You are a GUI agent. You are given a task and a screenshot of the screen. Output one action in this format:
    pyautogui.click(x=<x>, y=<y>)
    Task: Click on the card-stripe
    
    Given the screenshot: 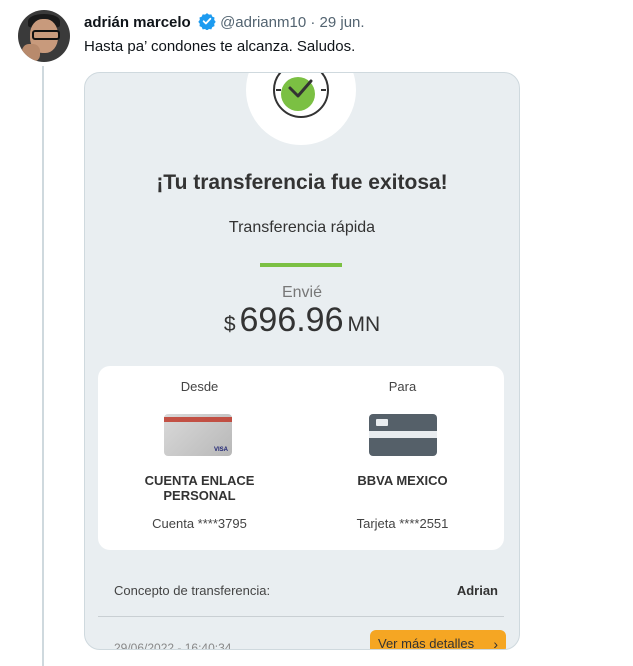 What is the action you would take?
    pyautogui.click(x=198, y=419)
    